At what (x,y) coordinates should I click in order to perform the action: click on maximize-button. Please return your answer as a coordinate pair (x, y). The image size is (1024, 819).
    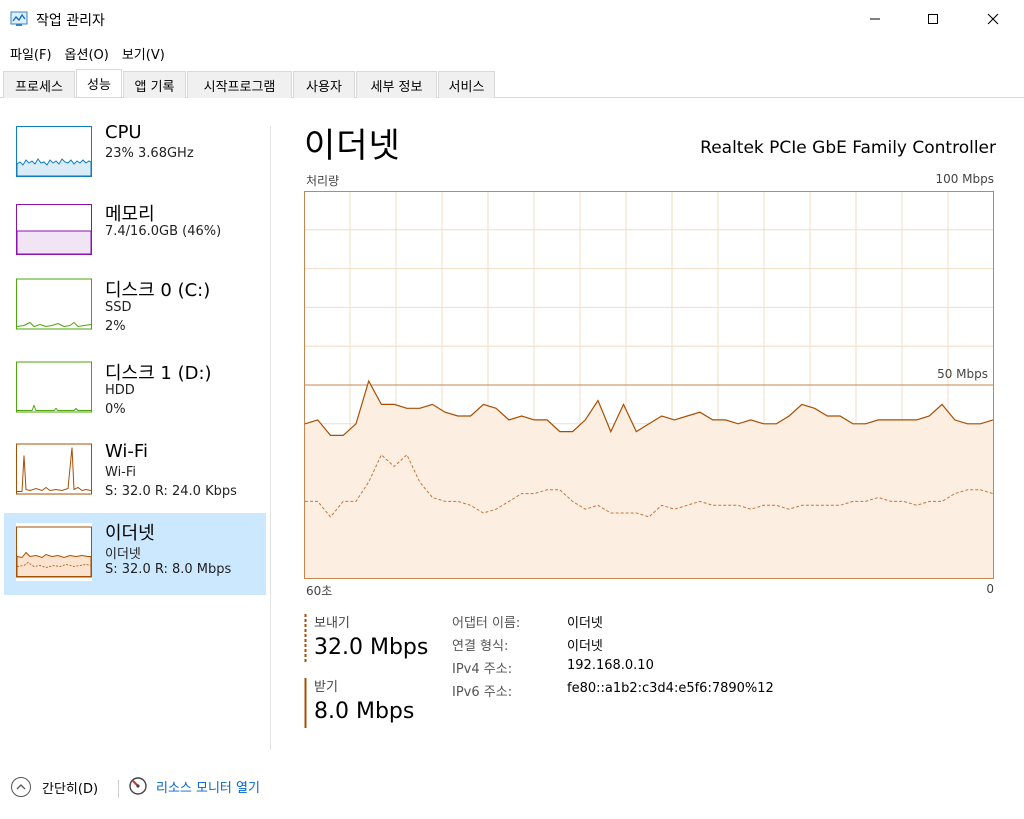
    Looking at the image, I should click on (933, 19).